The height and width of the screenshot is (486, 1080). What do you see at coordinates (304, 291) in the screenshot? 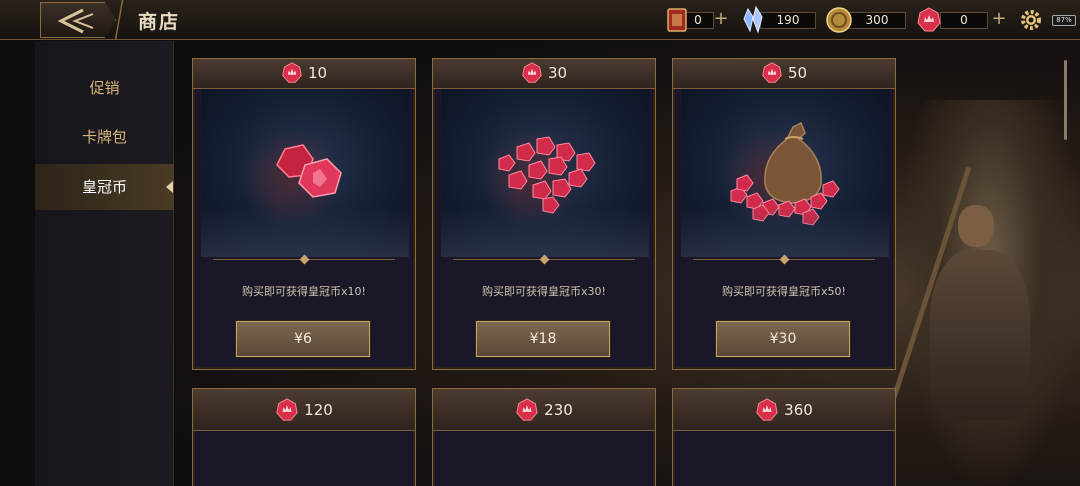
I see `card-description: 购买即可获得皇冠币x10!` at bounding box center [304, 291].